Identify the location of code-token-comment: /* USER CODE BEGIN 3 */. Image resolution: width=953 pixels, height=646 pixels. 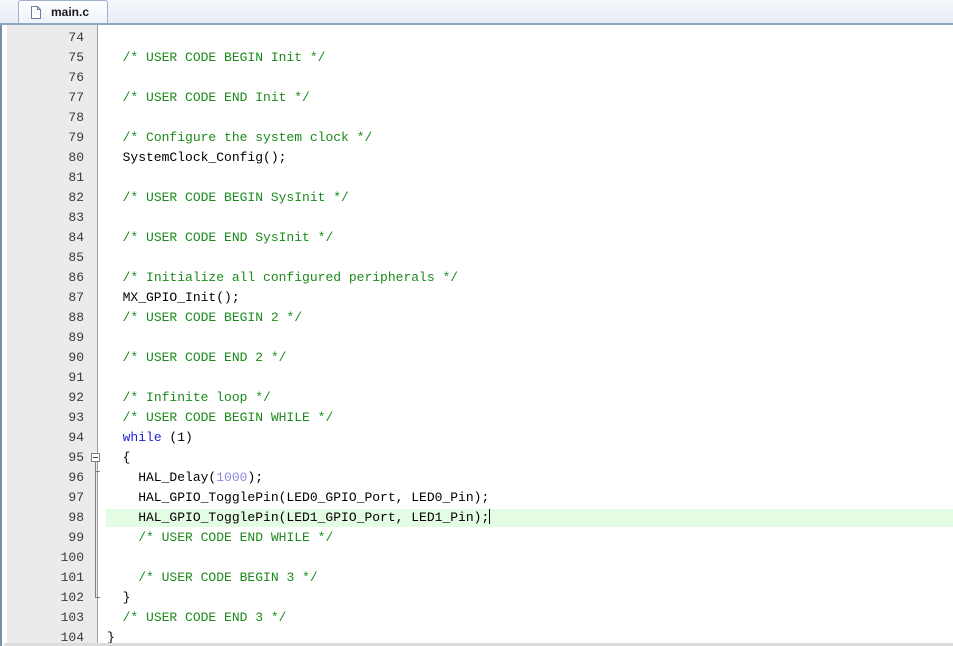
(228, 577).